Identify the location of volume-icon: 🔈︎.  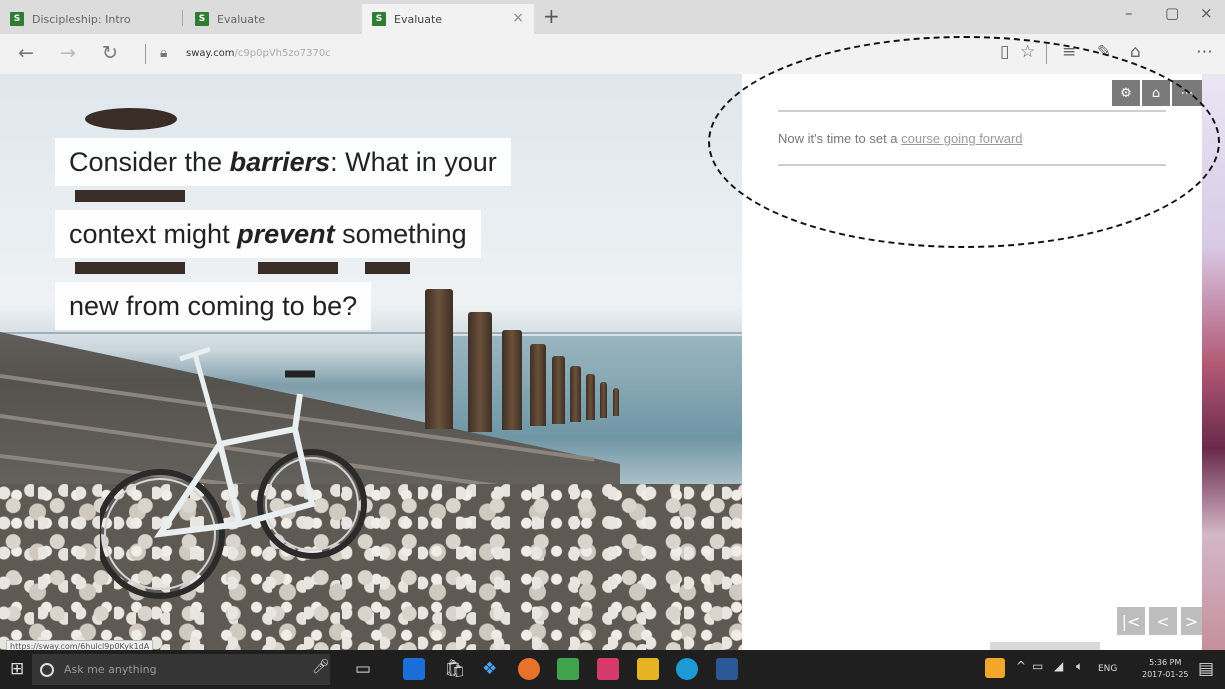
(1079, 666).